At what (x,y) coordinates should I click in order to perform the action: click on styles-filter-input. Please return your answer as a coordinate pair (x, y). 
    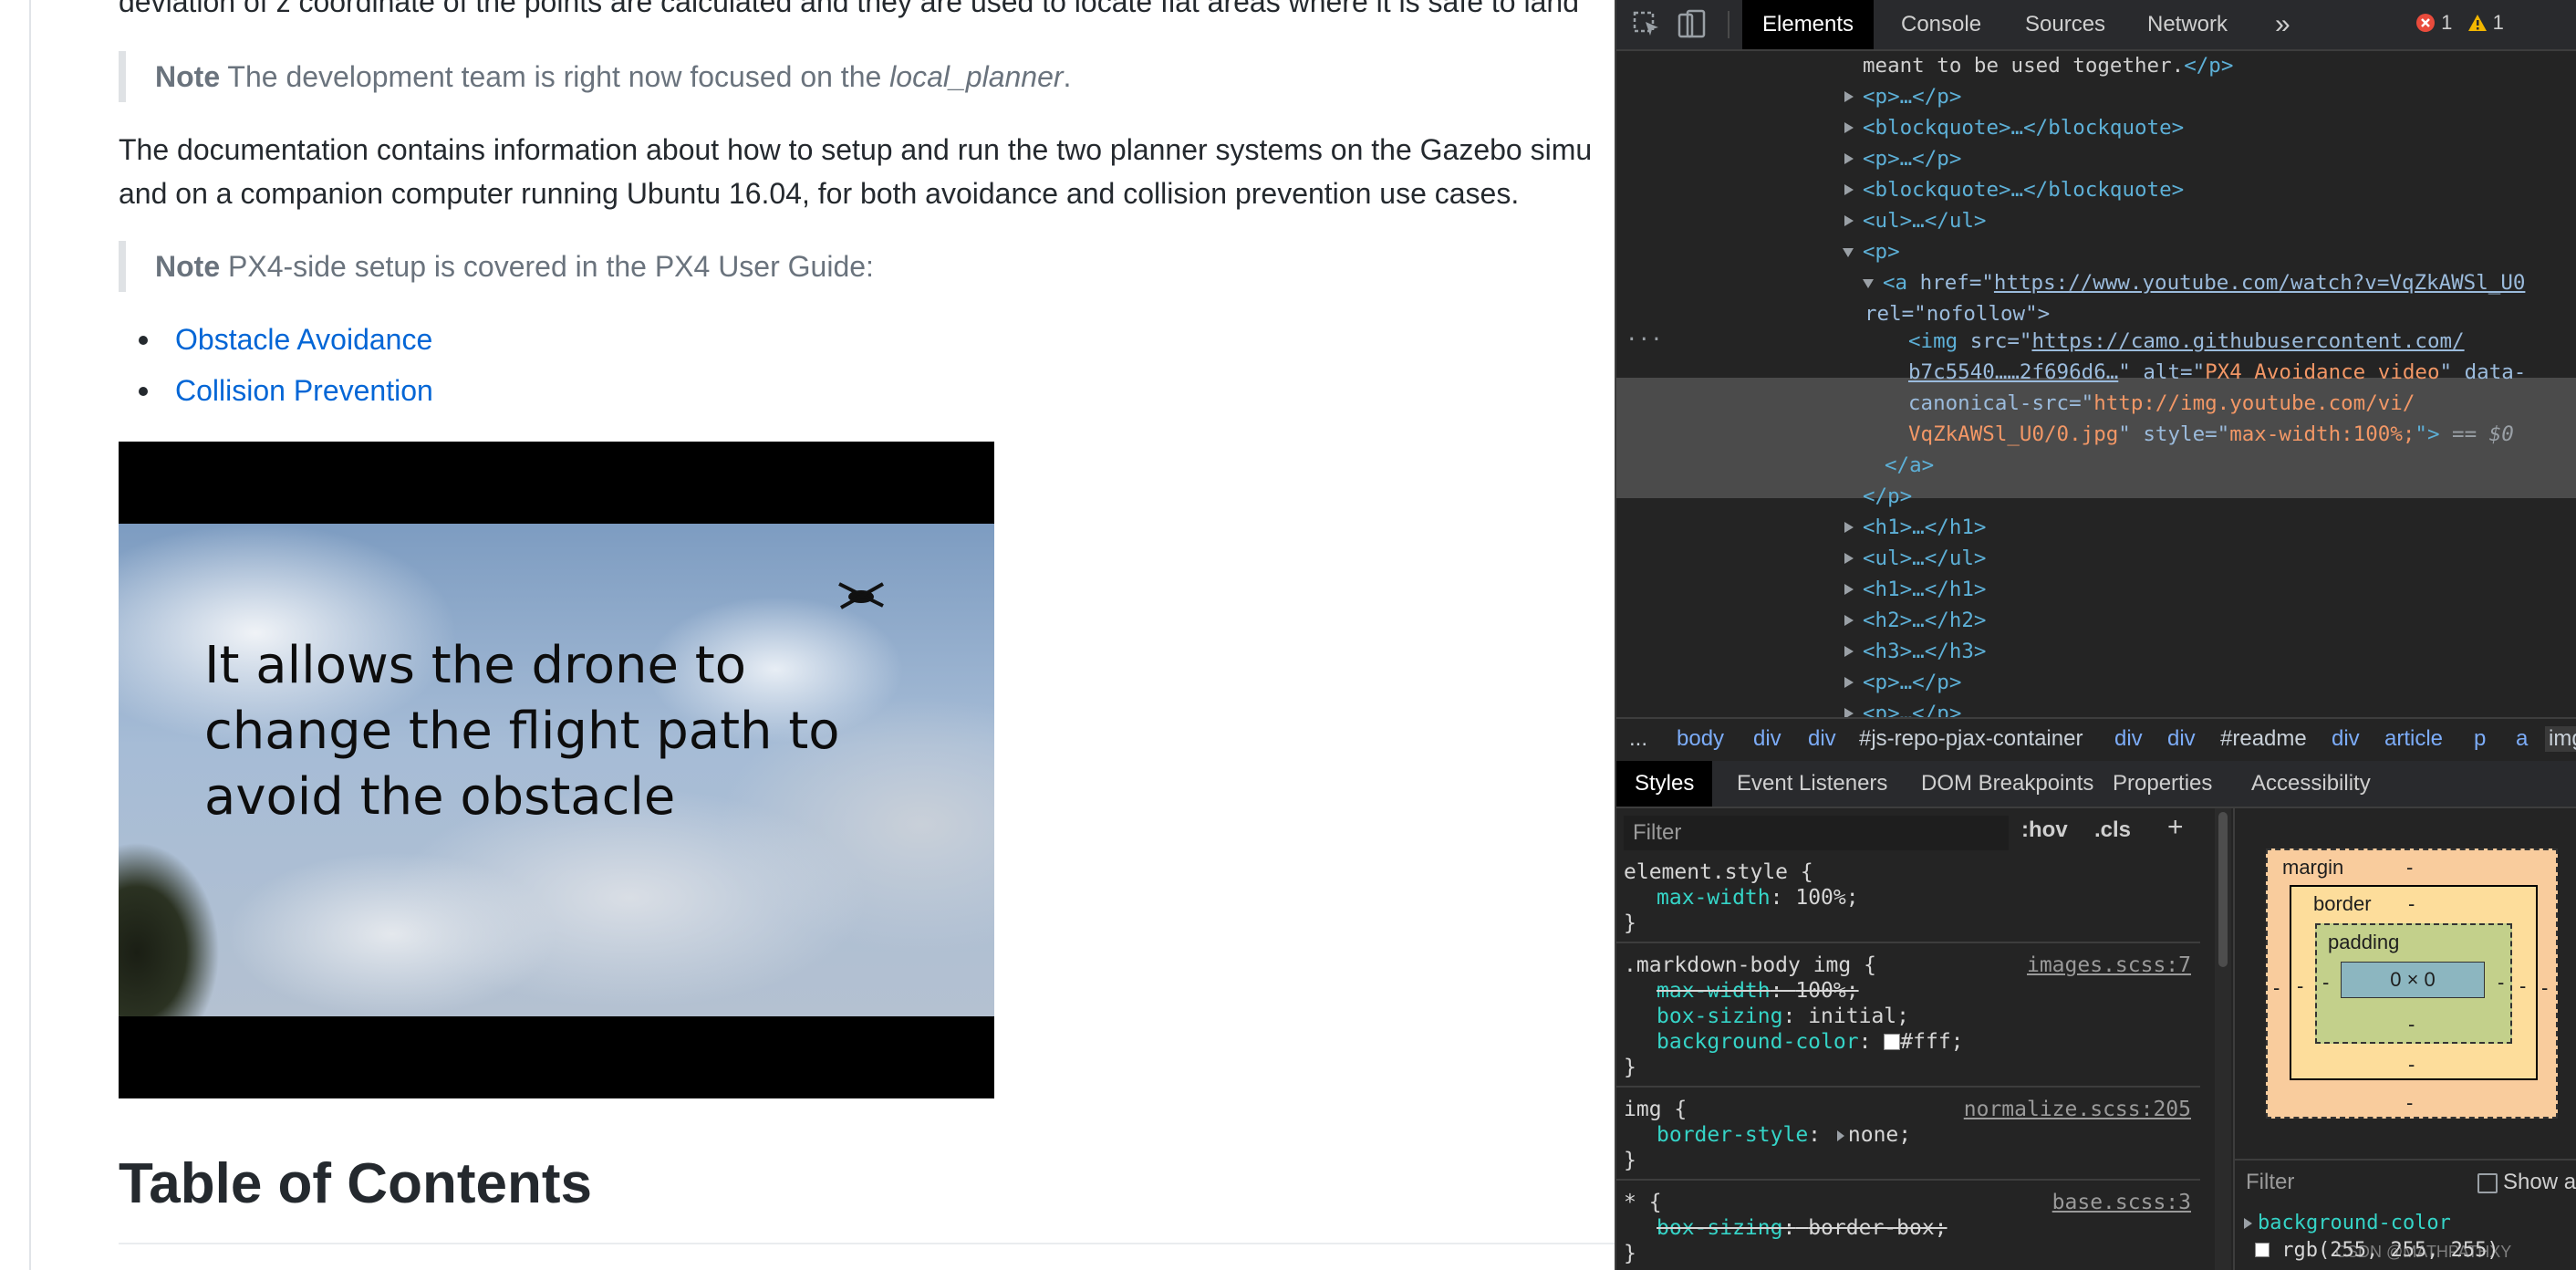
    Looking at the image, I should click on (1816, 833).